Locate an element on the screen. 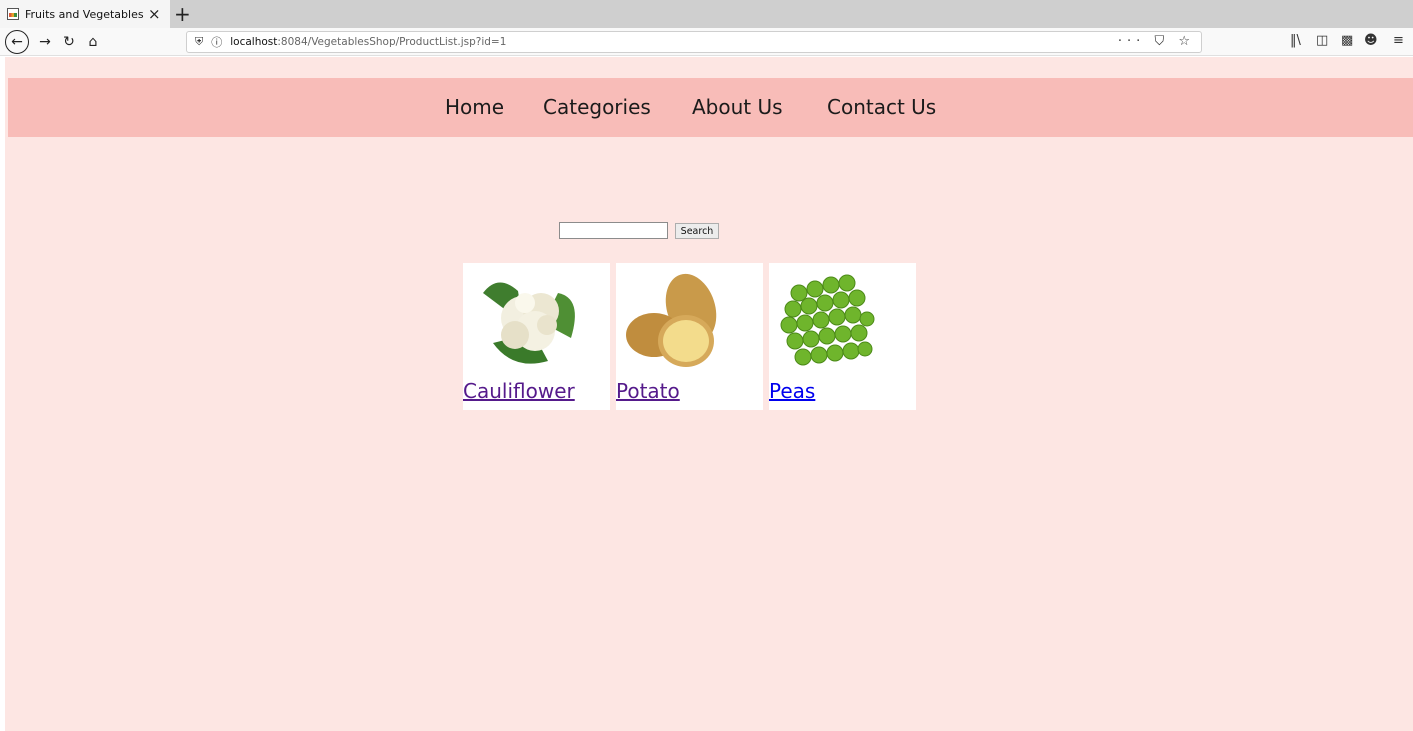 This screenshot has width=1413, height=731. product-link-potato: Potato is located at coordinates (648, 391).